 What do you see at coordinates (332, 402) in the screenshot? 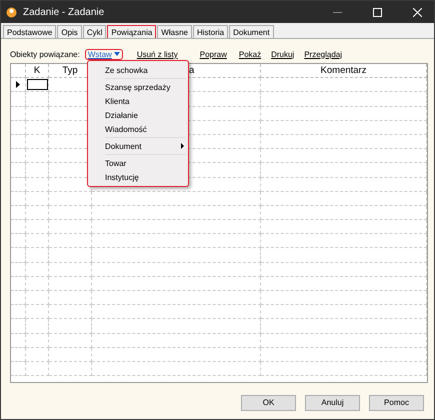
I see `dialog-button: Anuluj` at bounding box center [332, 402].